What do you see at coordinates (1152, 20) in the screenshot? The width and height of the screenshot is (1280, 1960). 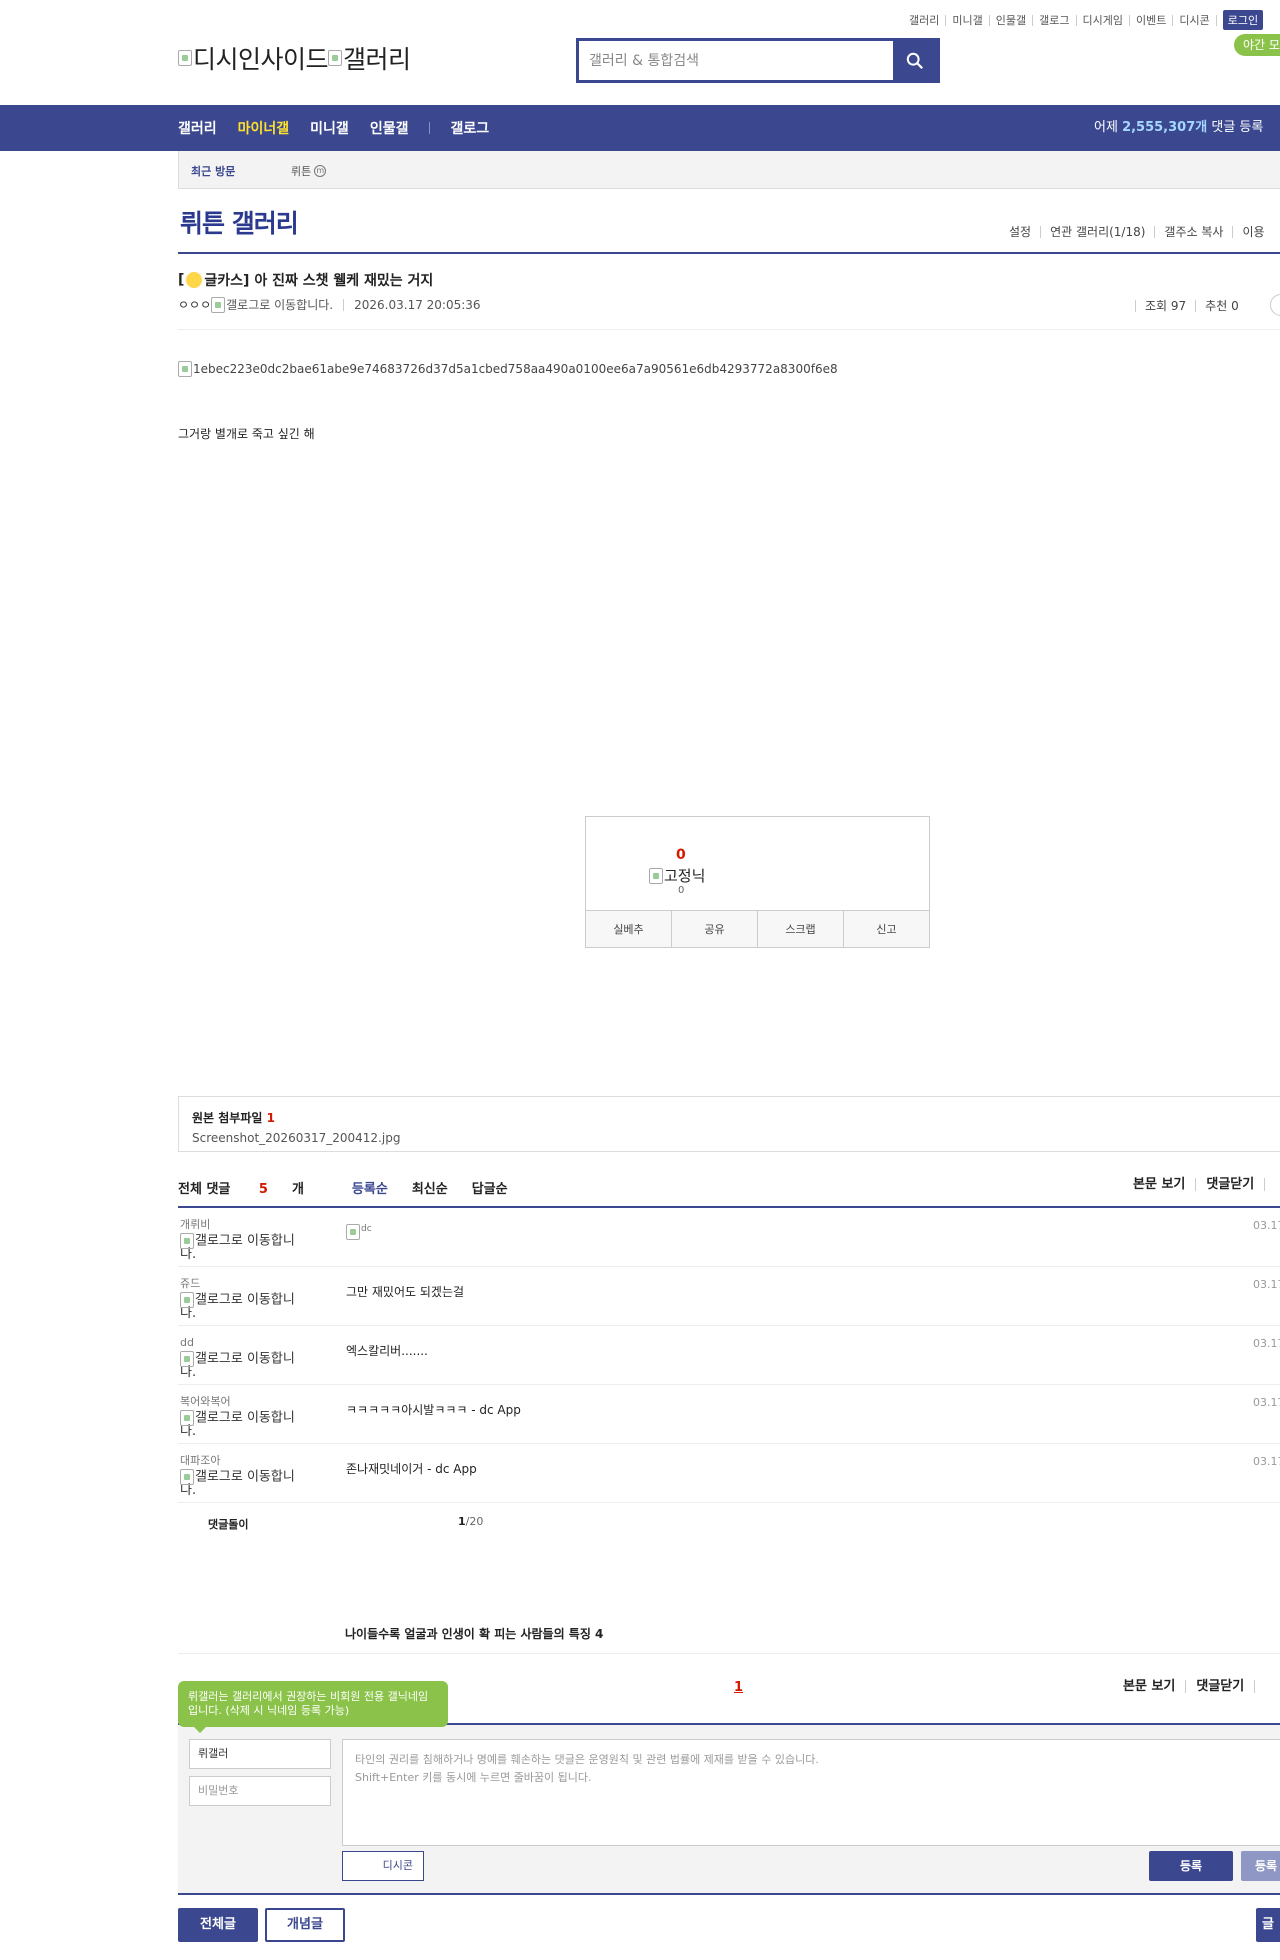 I see `top-link-event: 이벤트` at bounding box center [1152, 20].